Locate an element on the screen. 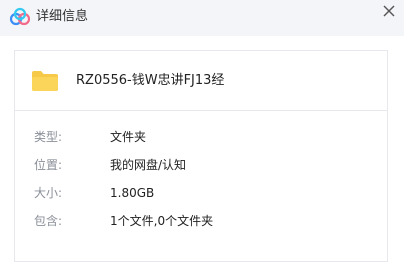  close-icon is located at coordinates (389, 11).